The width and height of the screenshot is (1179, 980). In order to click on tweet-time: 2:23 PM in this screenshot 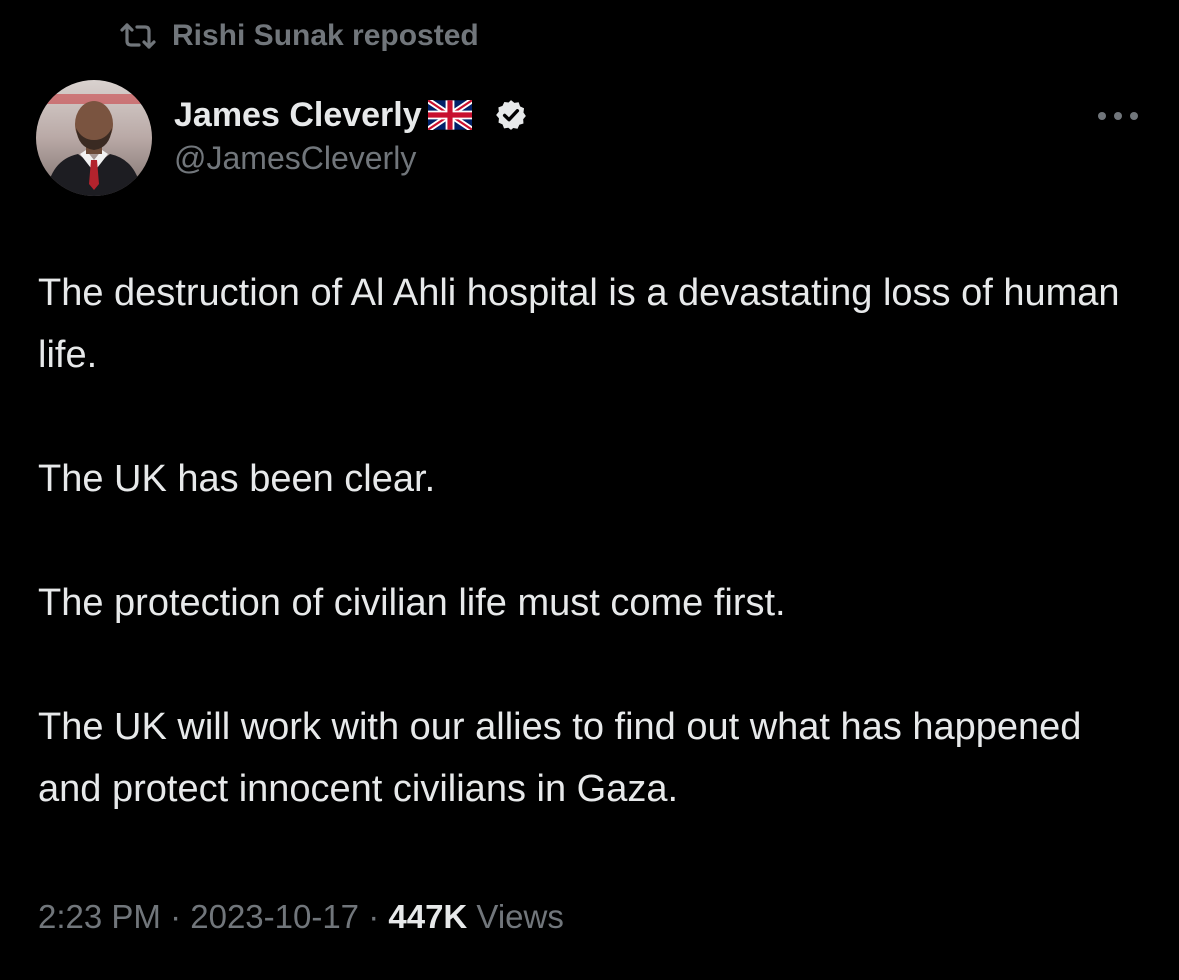, I will do `click(99, 916)`.